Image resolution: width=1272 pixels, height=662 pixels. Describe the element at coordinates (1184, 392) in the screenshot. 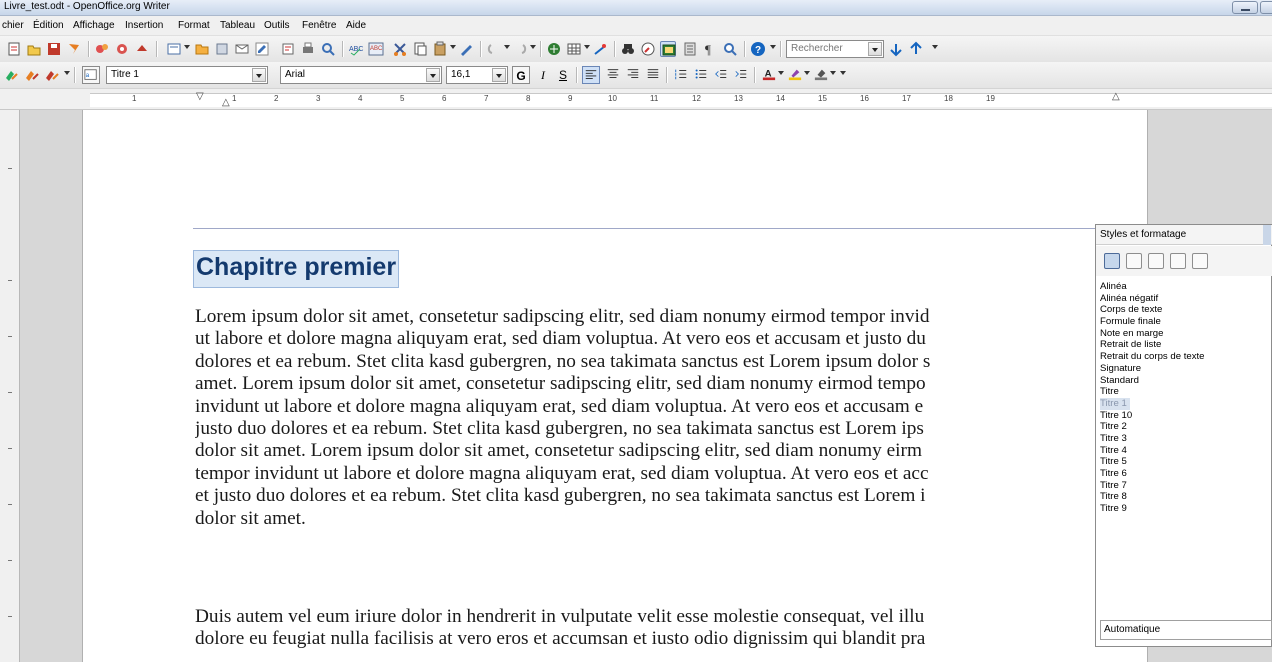

I see `style-item: Titre` at that location.